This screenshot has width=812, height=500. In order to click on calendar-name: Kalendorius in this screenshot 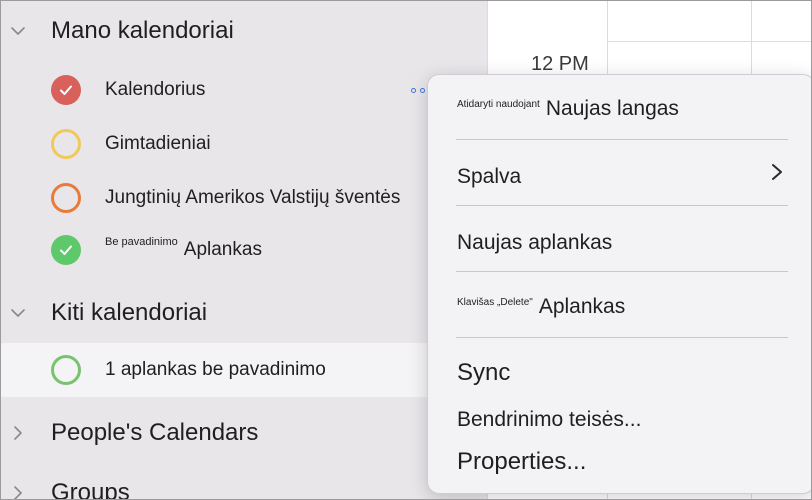, I will do `click(155, 89)`.